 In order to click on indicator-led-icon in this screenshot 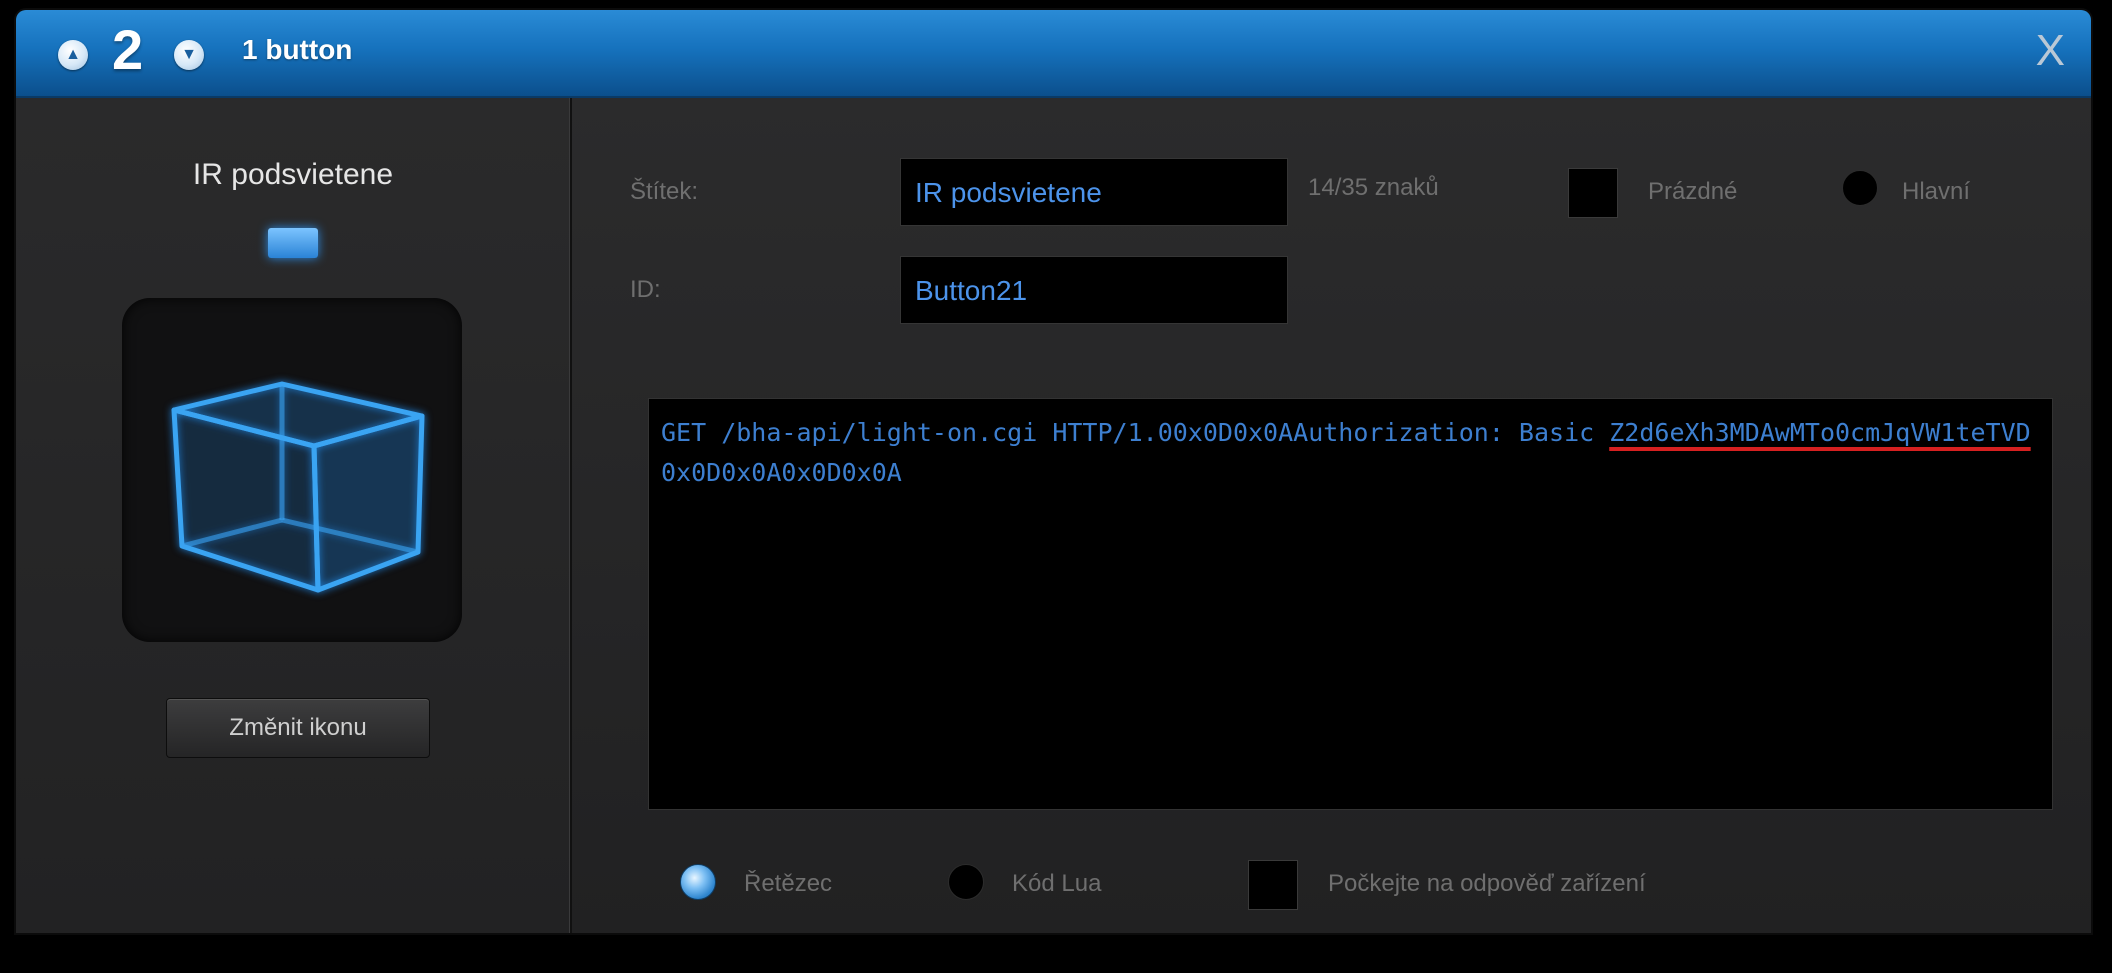, I will do `click(293, 243)`.